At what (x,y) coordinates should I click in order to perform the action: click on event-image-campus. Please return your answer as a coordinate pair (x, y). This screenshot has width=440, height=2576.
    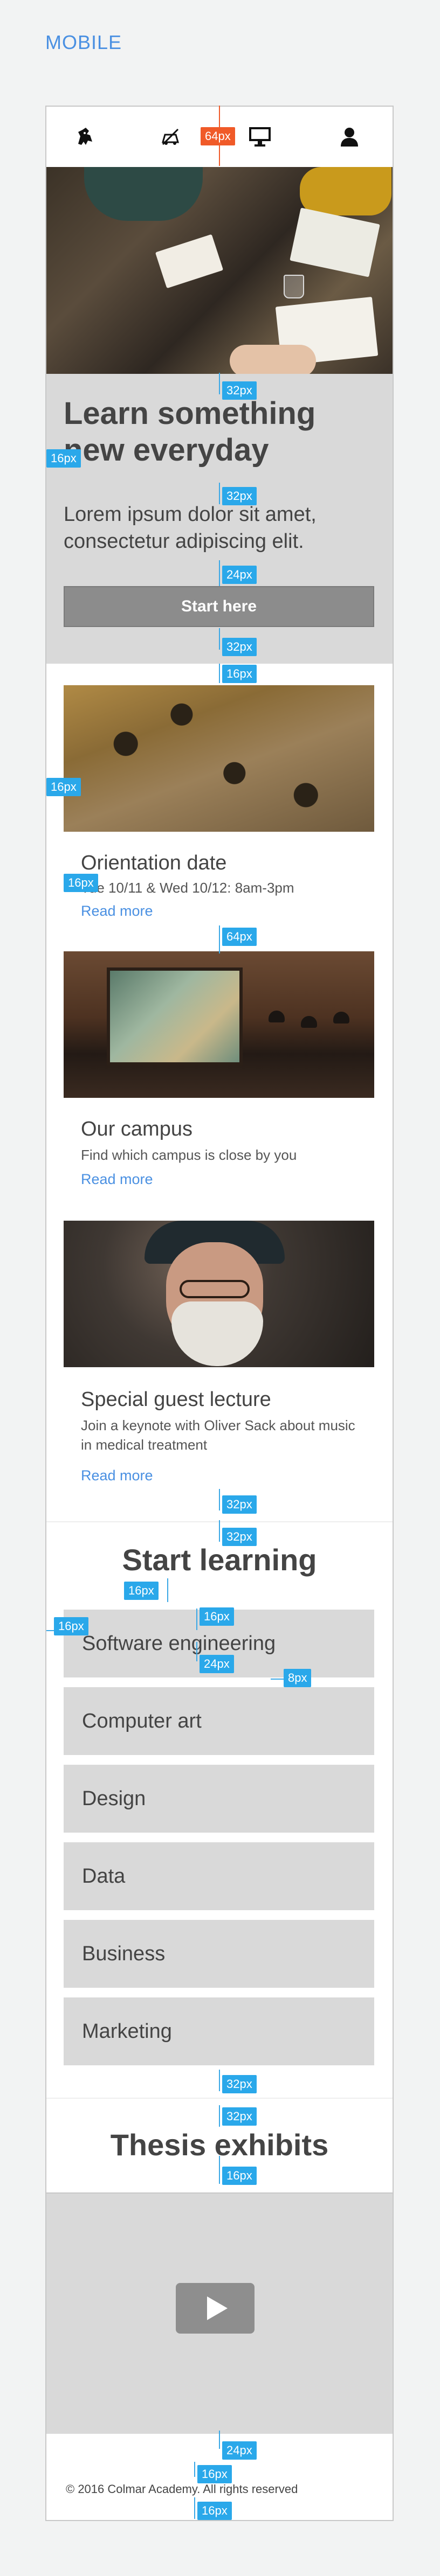
    Looking at the image, I should click on (219, 1024).